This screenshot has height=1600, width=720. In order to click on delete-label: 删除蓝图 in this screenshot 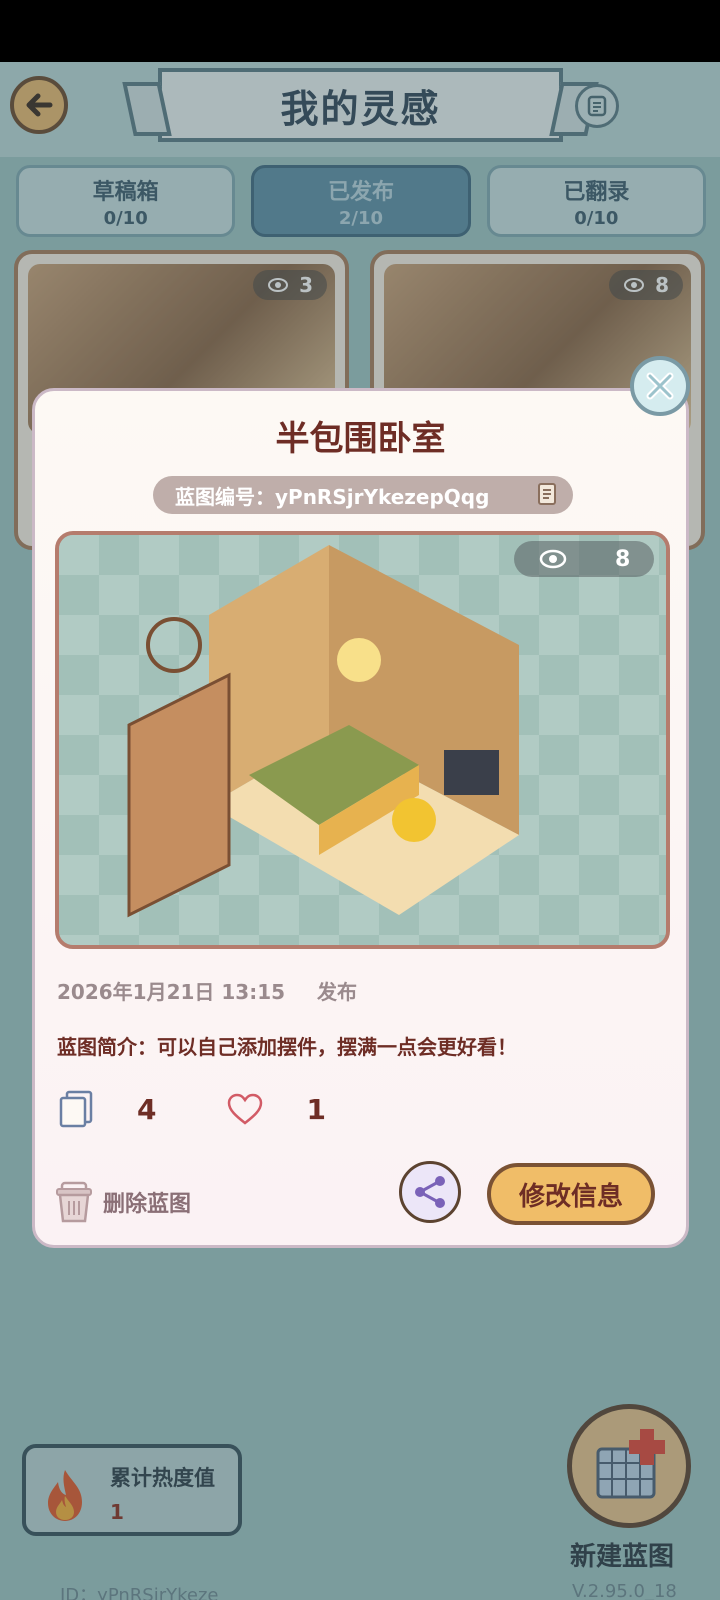, I will do `click(147, 1204)`.